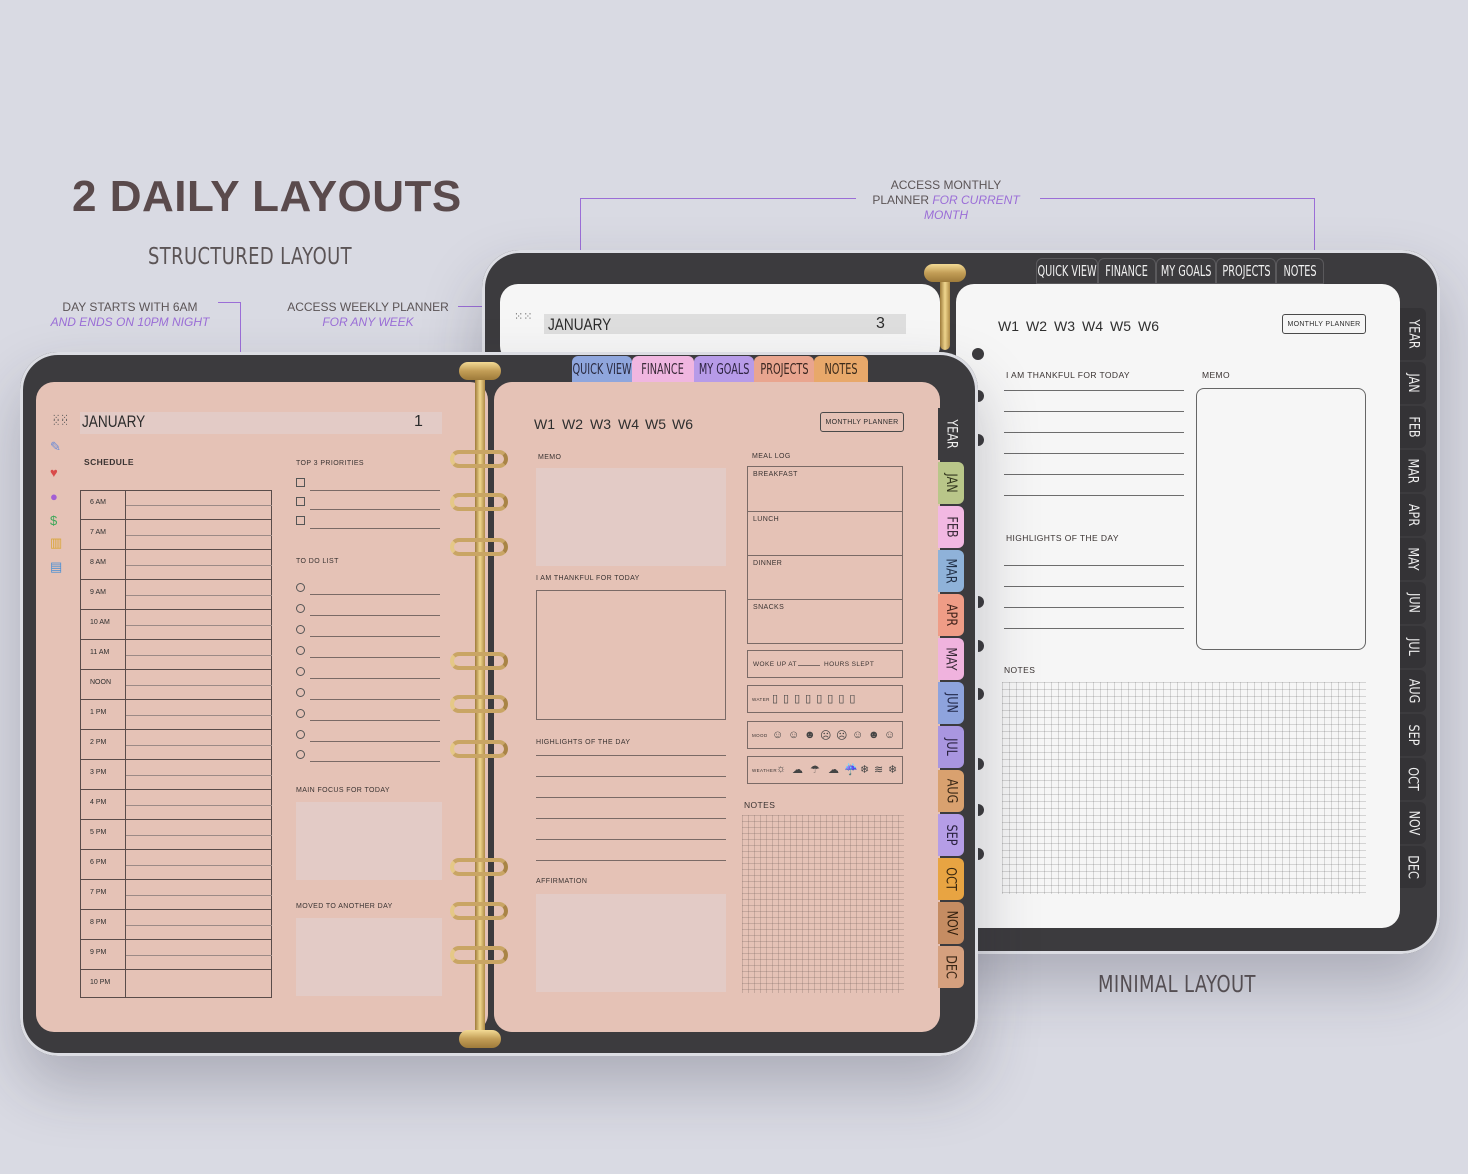 The height and width of the screenshot is (1174, 1468). Describe the element at coordinates (56, 567) in the screenshot. I see `note-icon: ▤` at that location.